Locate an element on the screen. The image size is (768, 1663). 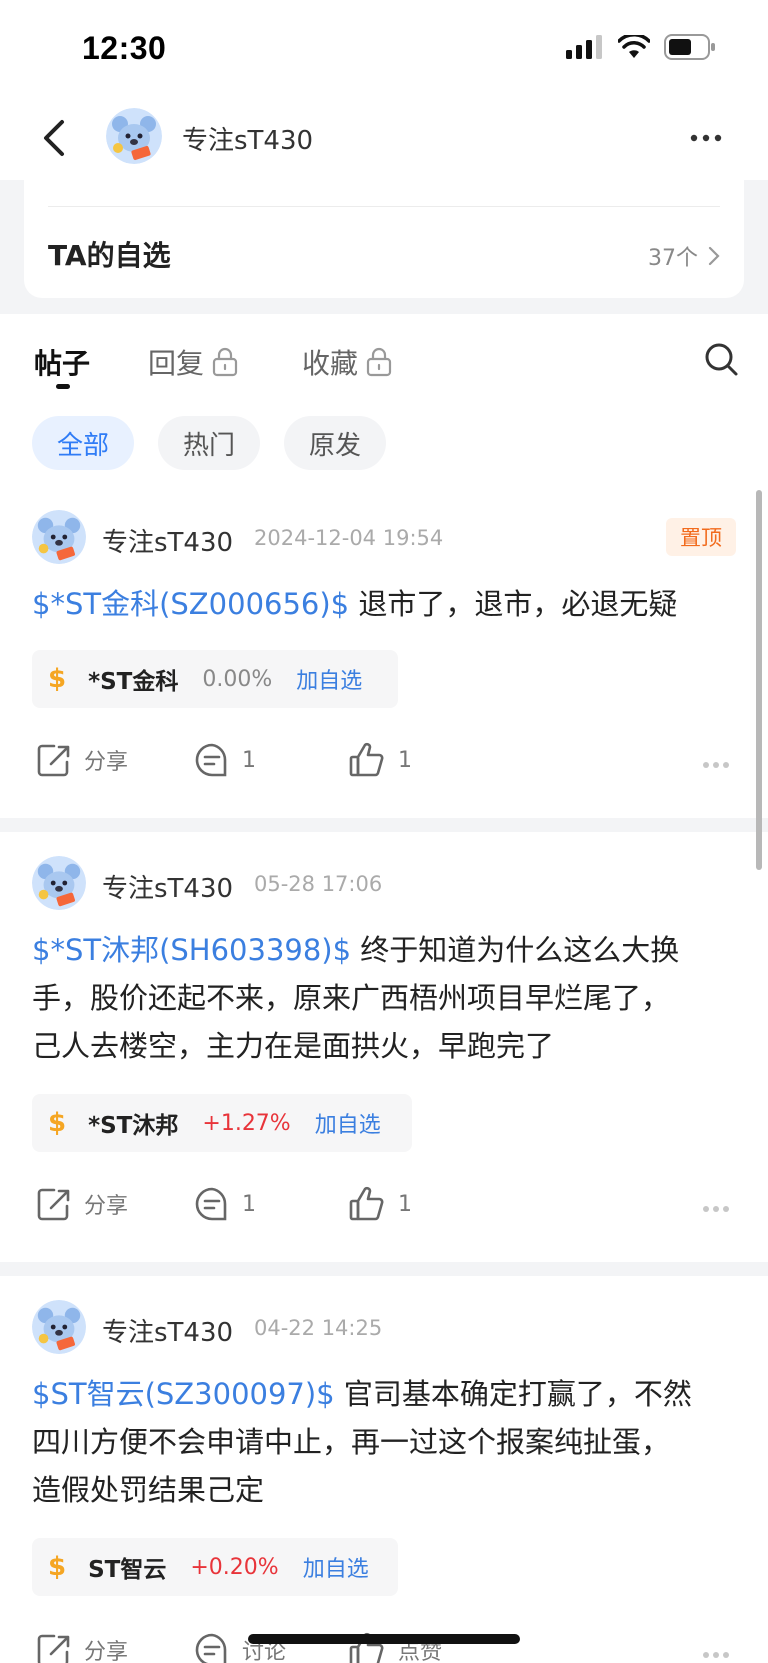
wifi-icon is located at coordinates (634, 46).